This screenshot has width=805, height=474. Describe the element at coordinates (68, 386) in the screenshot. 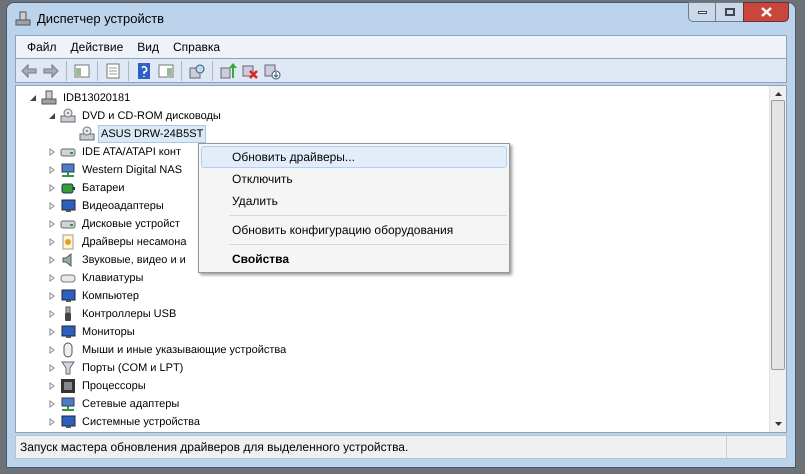

I see `chip-icon` at that location.